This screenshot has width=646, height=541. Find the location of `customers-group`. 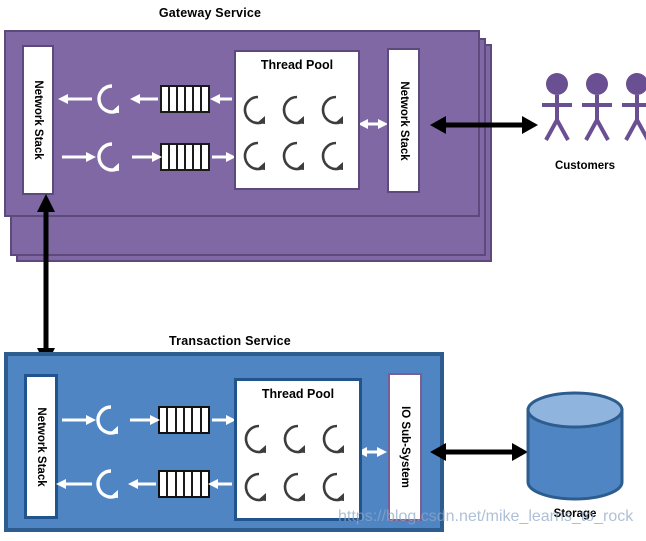

customers-group is located at coordinates (593, 108).